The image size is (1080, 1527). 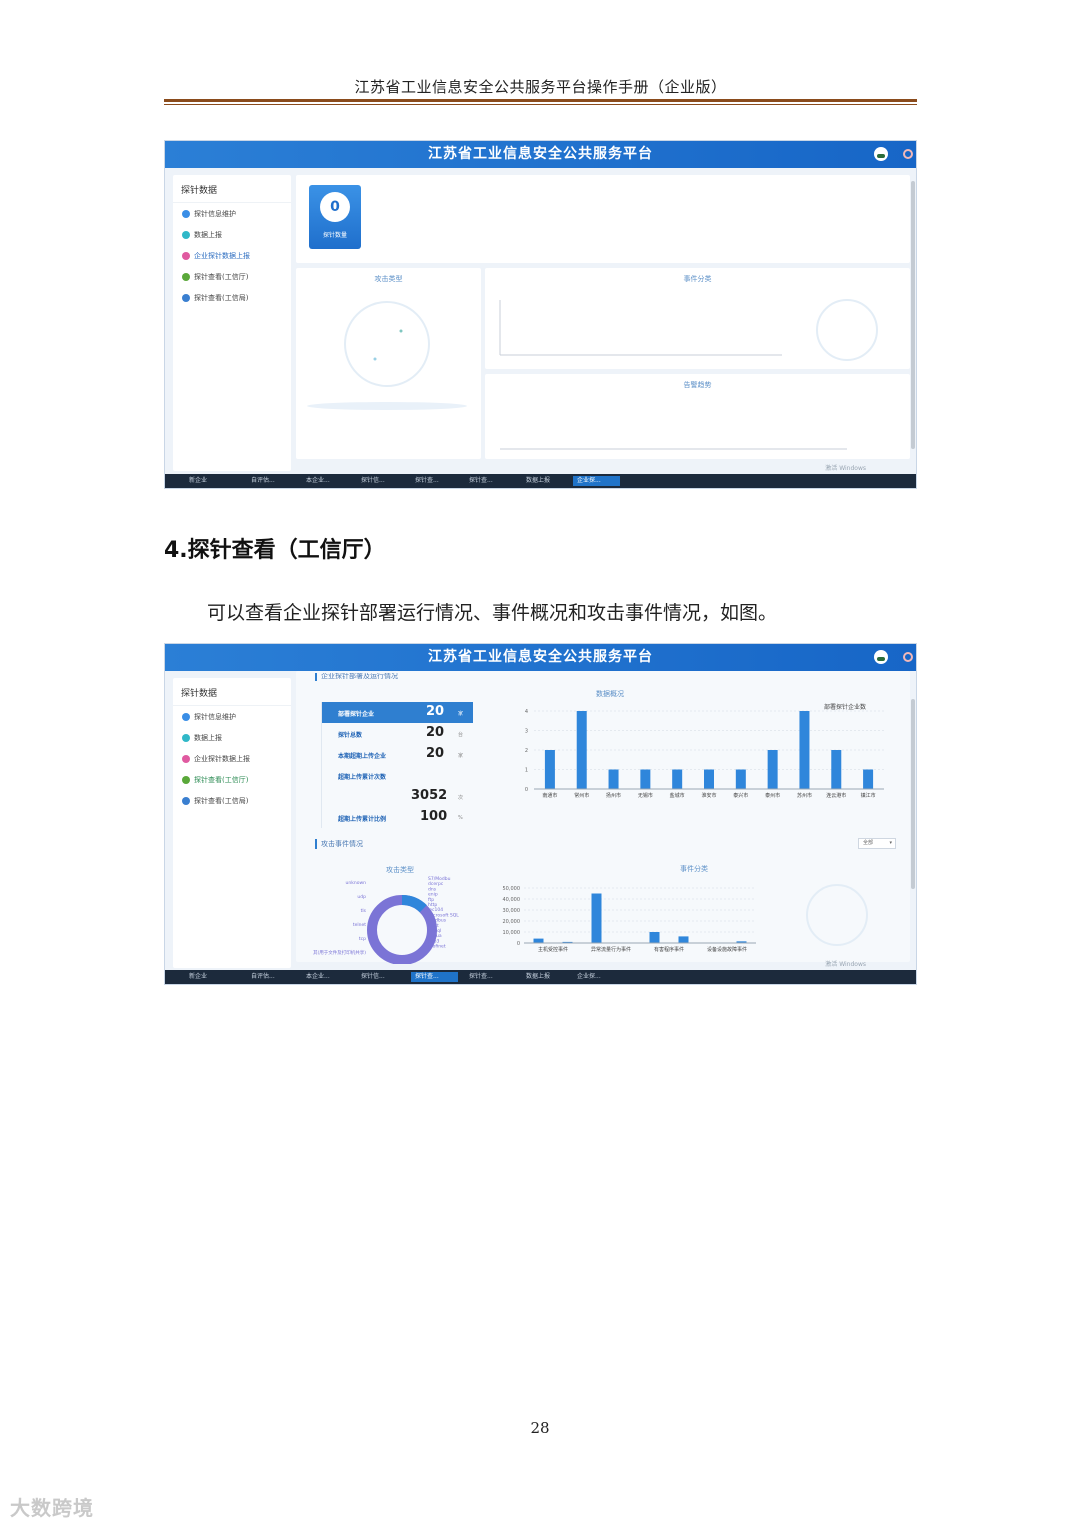 What do you see at coordinates (232, 189) in the screenshot?
I see `sidebar-title: 探针数据` at bounding box center [232, 189].